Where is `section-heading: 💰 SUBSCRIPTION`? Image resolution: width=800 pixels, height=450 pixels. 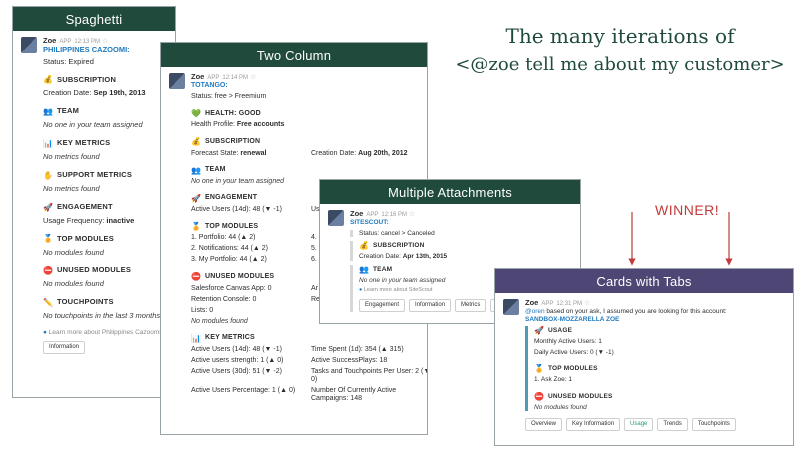
section-heading: 💰 SUBSCRIPTION is located at coordinates (105, 79).